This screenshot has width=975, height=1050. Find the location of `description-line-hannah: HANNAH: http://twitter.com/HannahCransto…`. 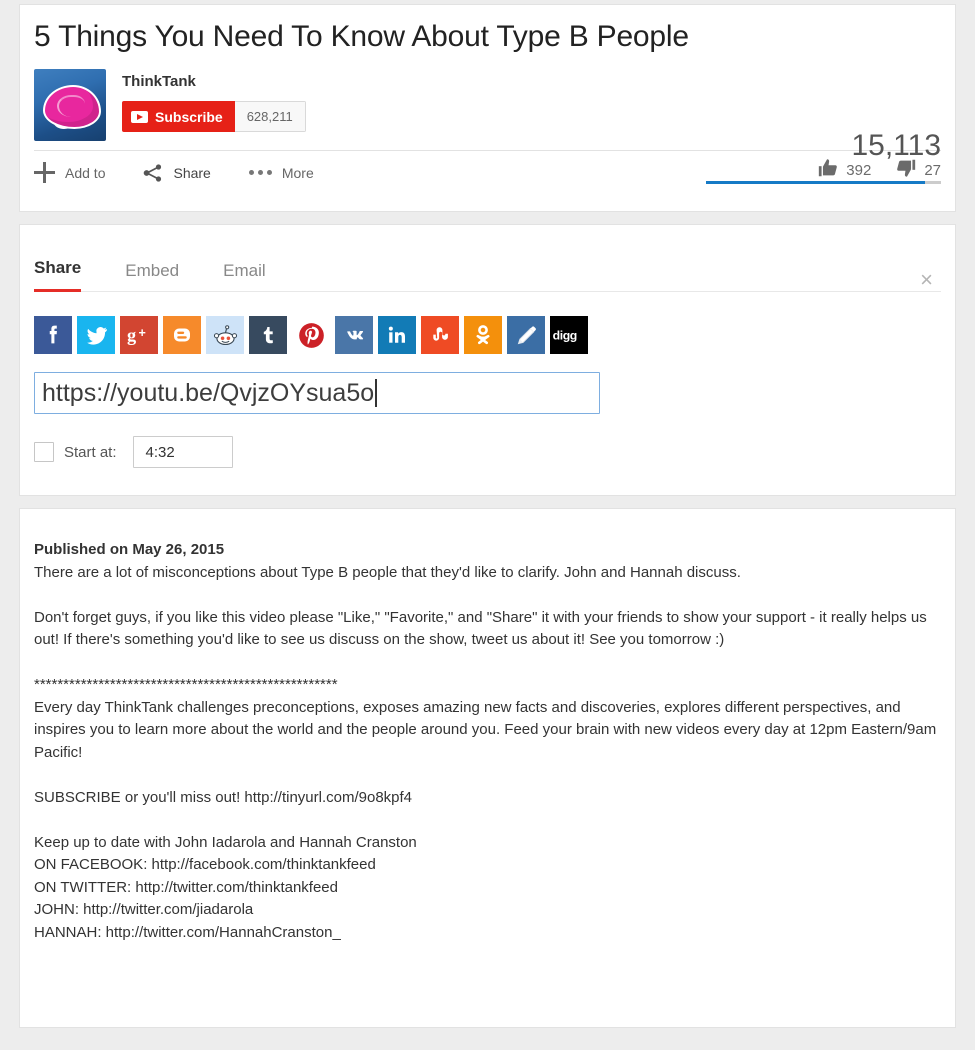

description-line-hannah: HANNAH: http://twitter.com/HannahCransto… is located at coordinates (187, 932).